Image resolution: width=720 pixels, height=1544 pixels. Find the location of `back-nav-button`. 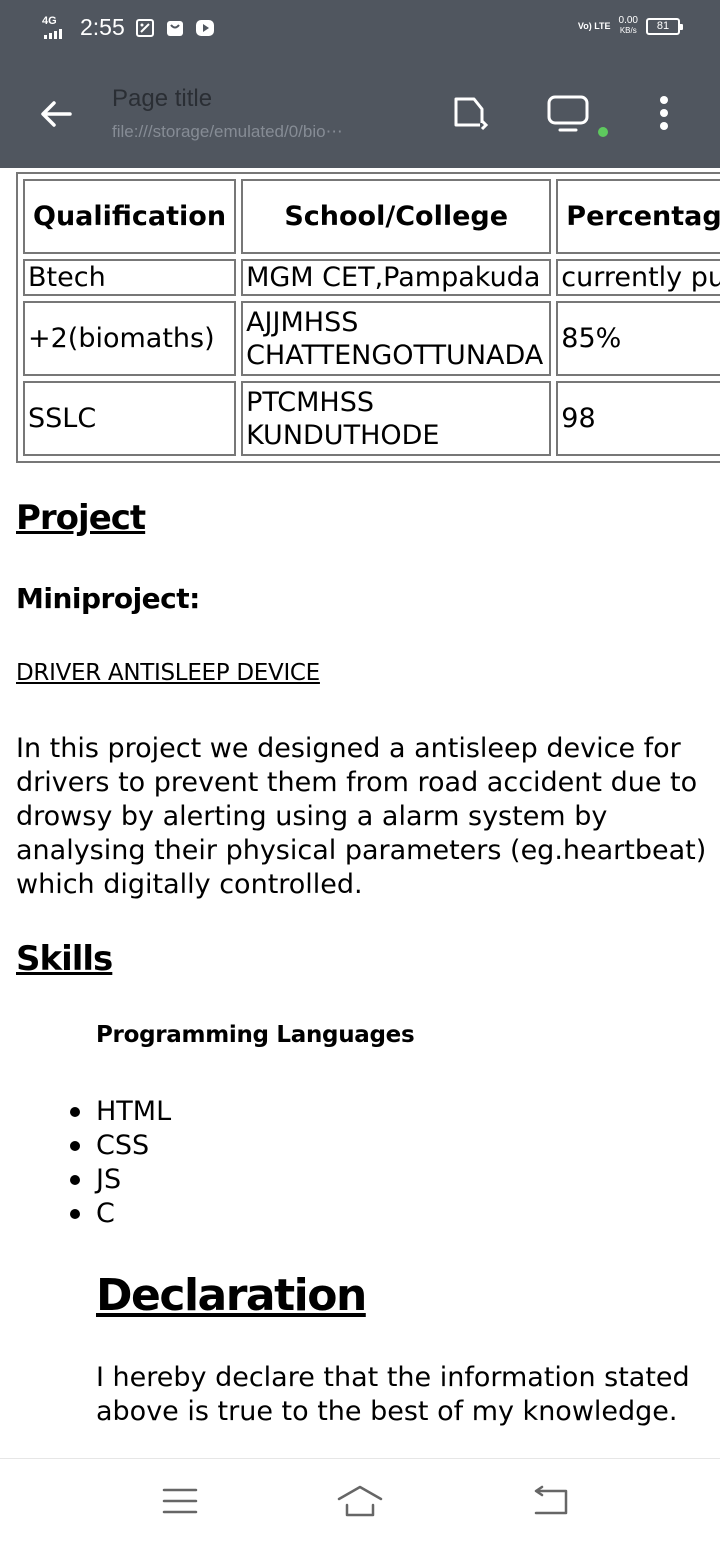

back-nav-button is located at coordinates (550, 1501).